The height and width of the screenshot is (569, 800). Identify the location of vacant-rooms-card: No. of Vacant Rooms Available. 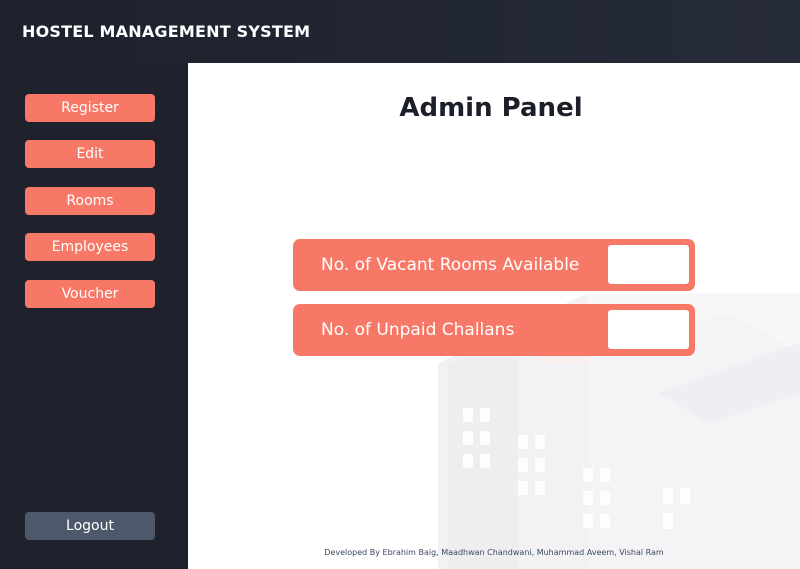
(494, 265).